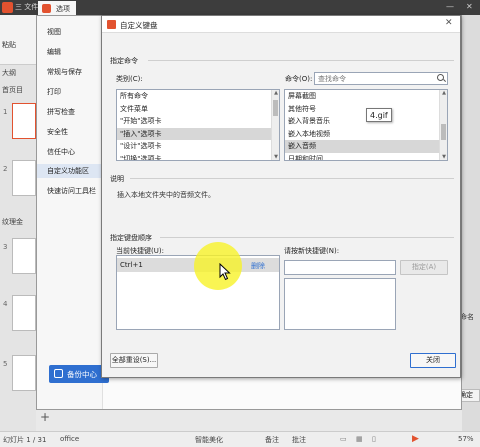 The image size is (480, 447). What do you see at coordinates (366, 134) in the screenshot?
I see `list-item: 嵌入本地视频` at bounding box center [366, 134].